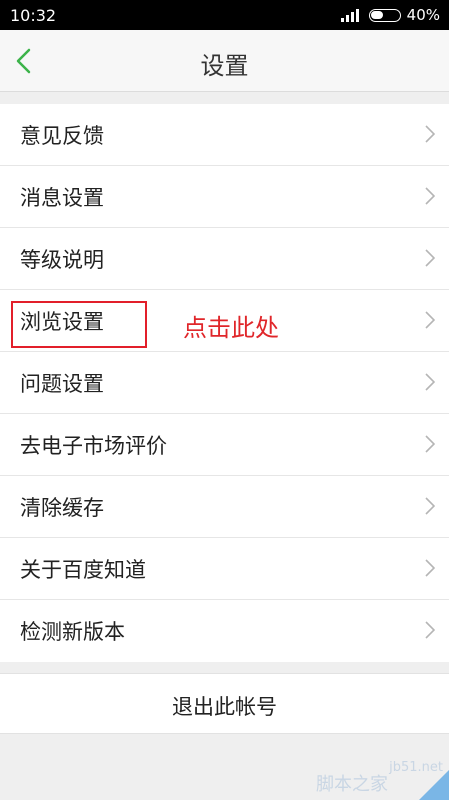  I want to click on status-time: 10:32, so click(33, 15).